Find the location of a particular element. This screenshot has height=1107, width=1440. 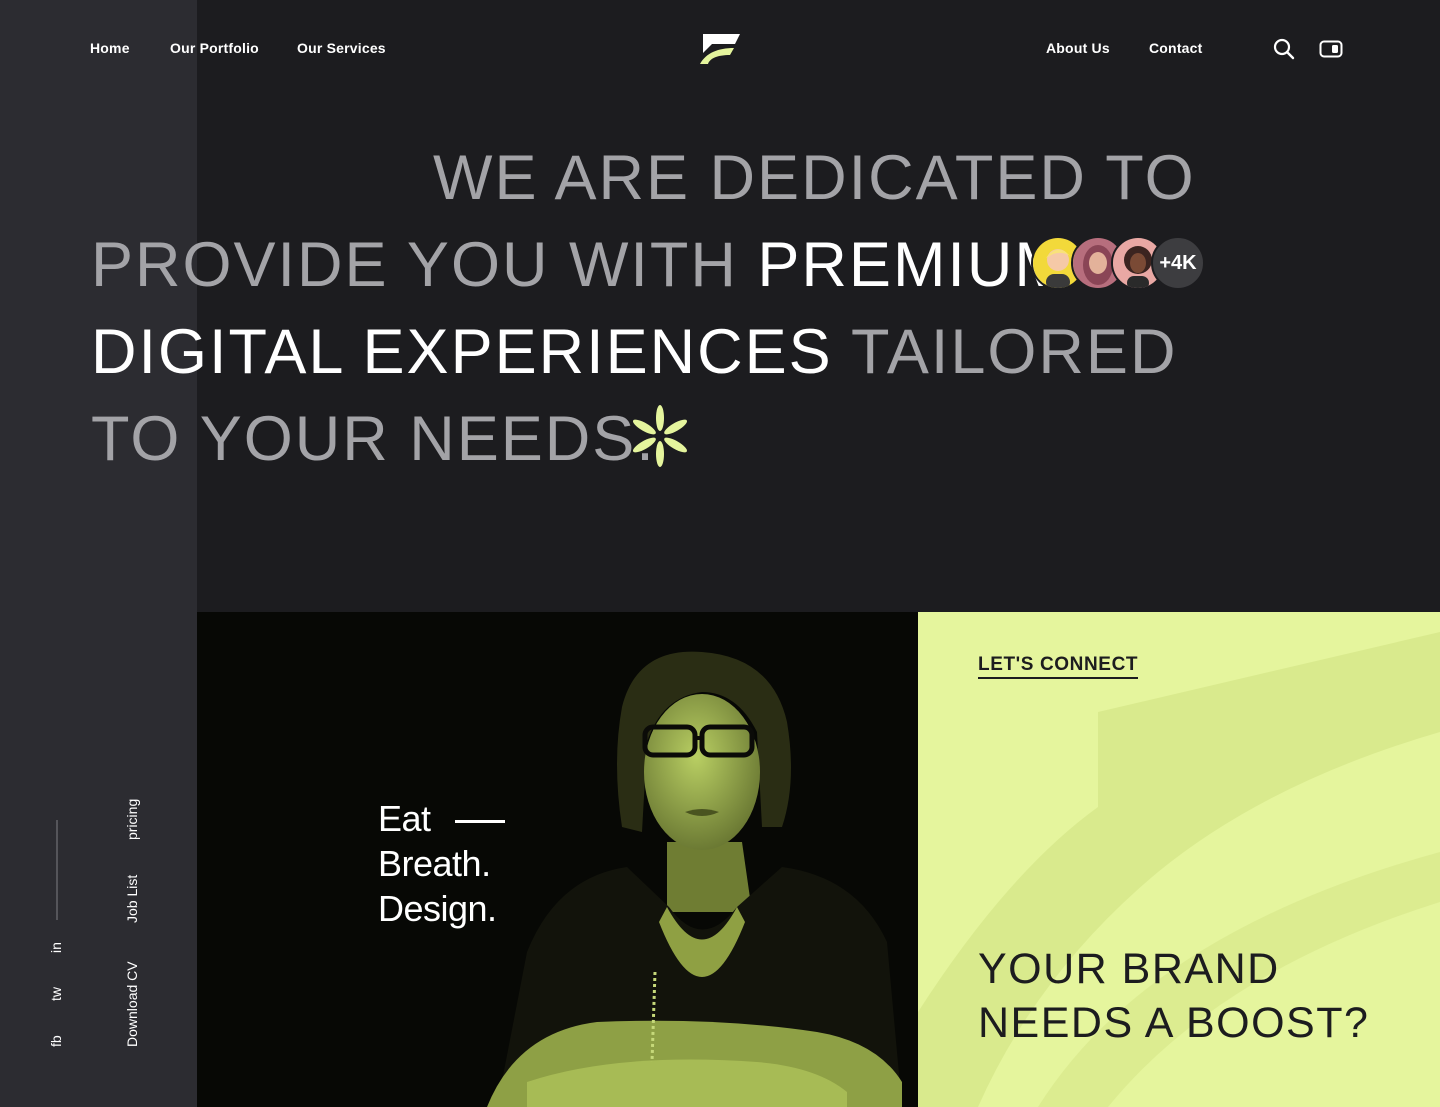

sidebar-link-job-list: Job List is located at coordinates (132, 899).